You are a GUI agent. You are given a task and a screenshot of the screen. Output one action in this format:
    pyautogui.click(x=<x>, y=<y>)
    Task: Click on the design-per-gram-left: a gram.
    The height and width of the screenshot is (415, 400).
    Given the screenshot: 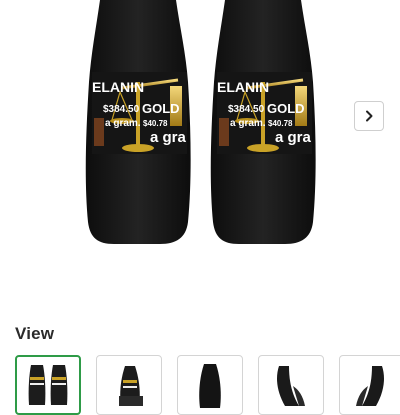 What is the action you would take?
    pyautogui.click(x=123, y=123)
    